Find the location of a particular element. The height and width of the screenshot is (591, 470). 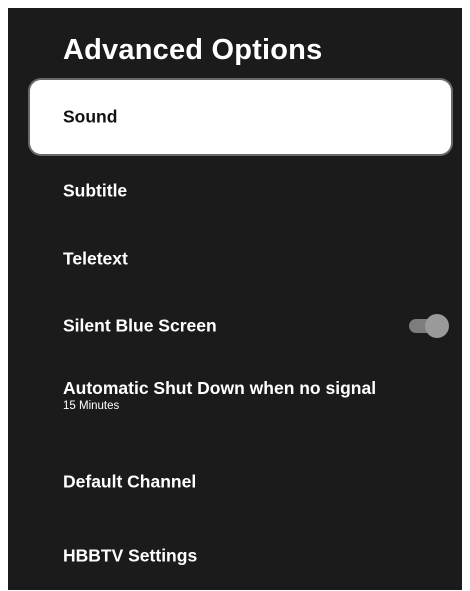

menu-item-label: Default Channel is located at coordinates (130, 481).